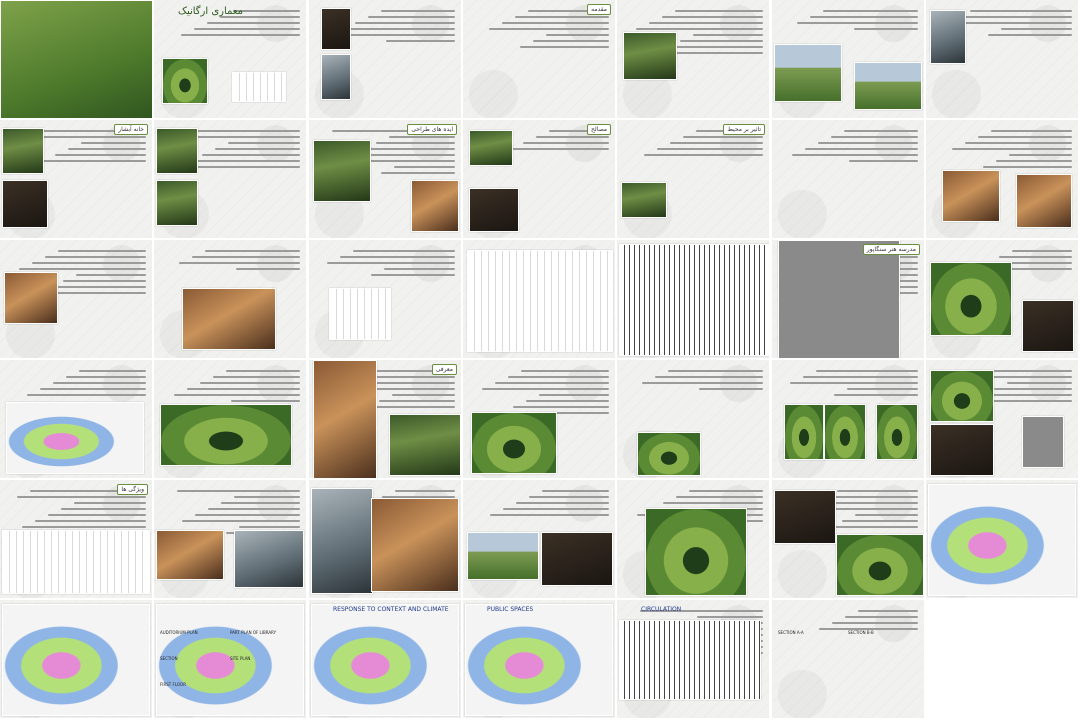 The height and width of the screenshot is (720, 1080). I want to click on slide-drawing-label: PART PLAN OF LIBRARY, so click(253, 632).